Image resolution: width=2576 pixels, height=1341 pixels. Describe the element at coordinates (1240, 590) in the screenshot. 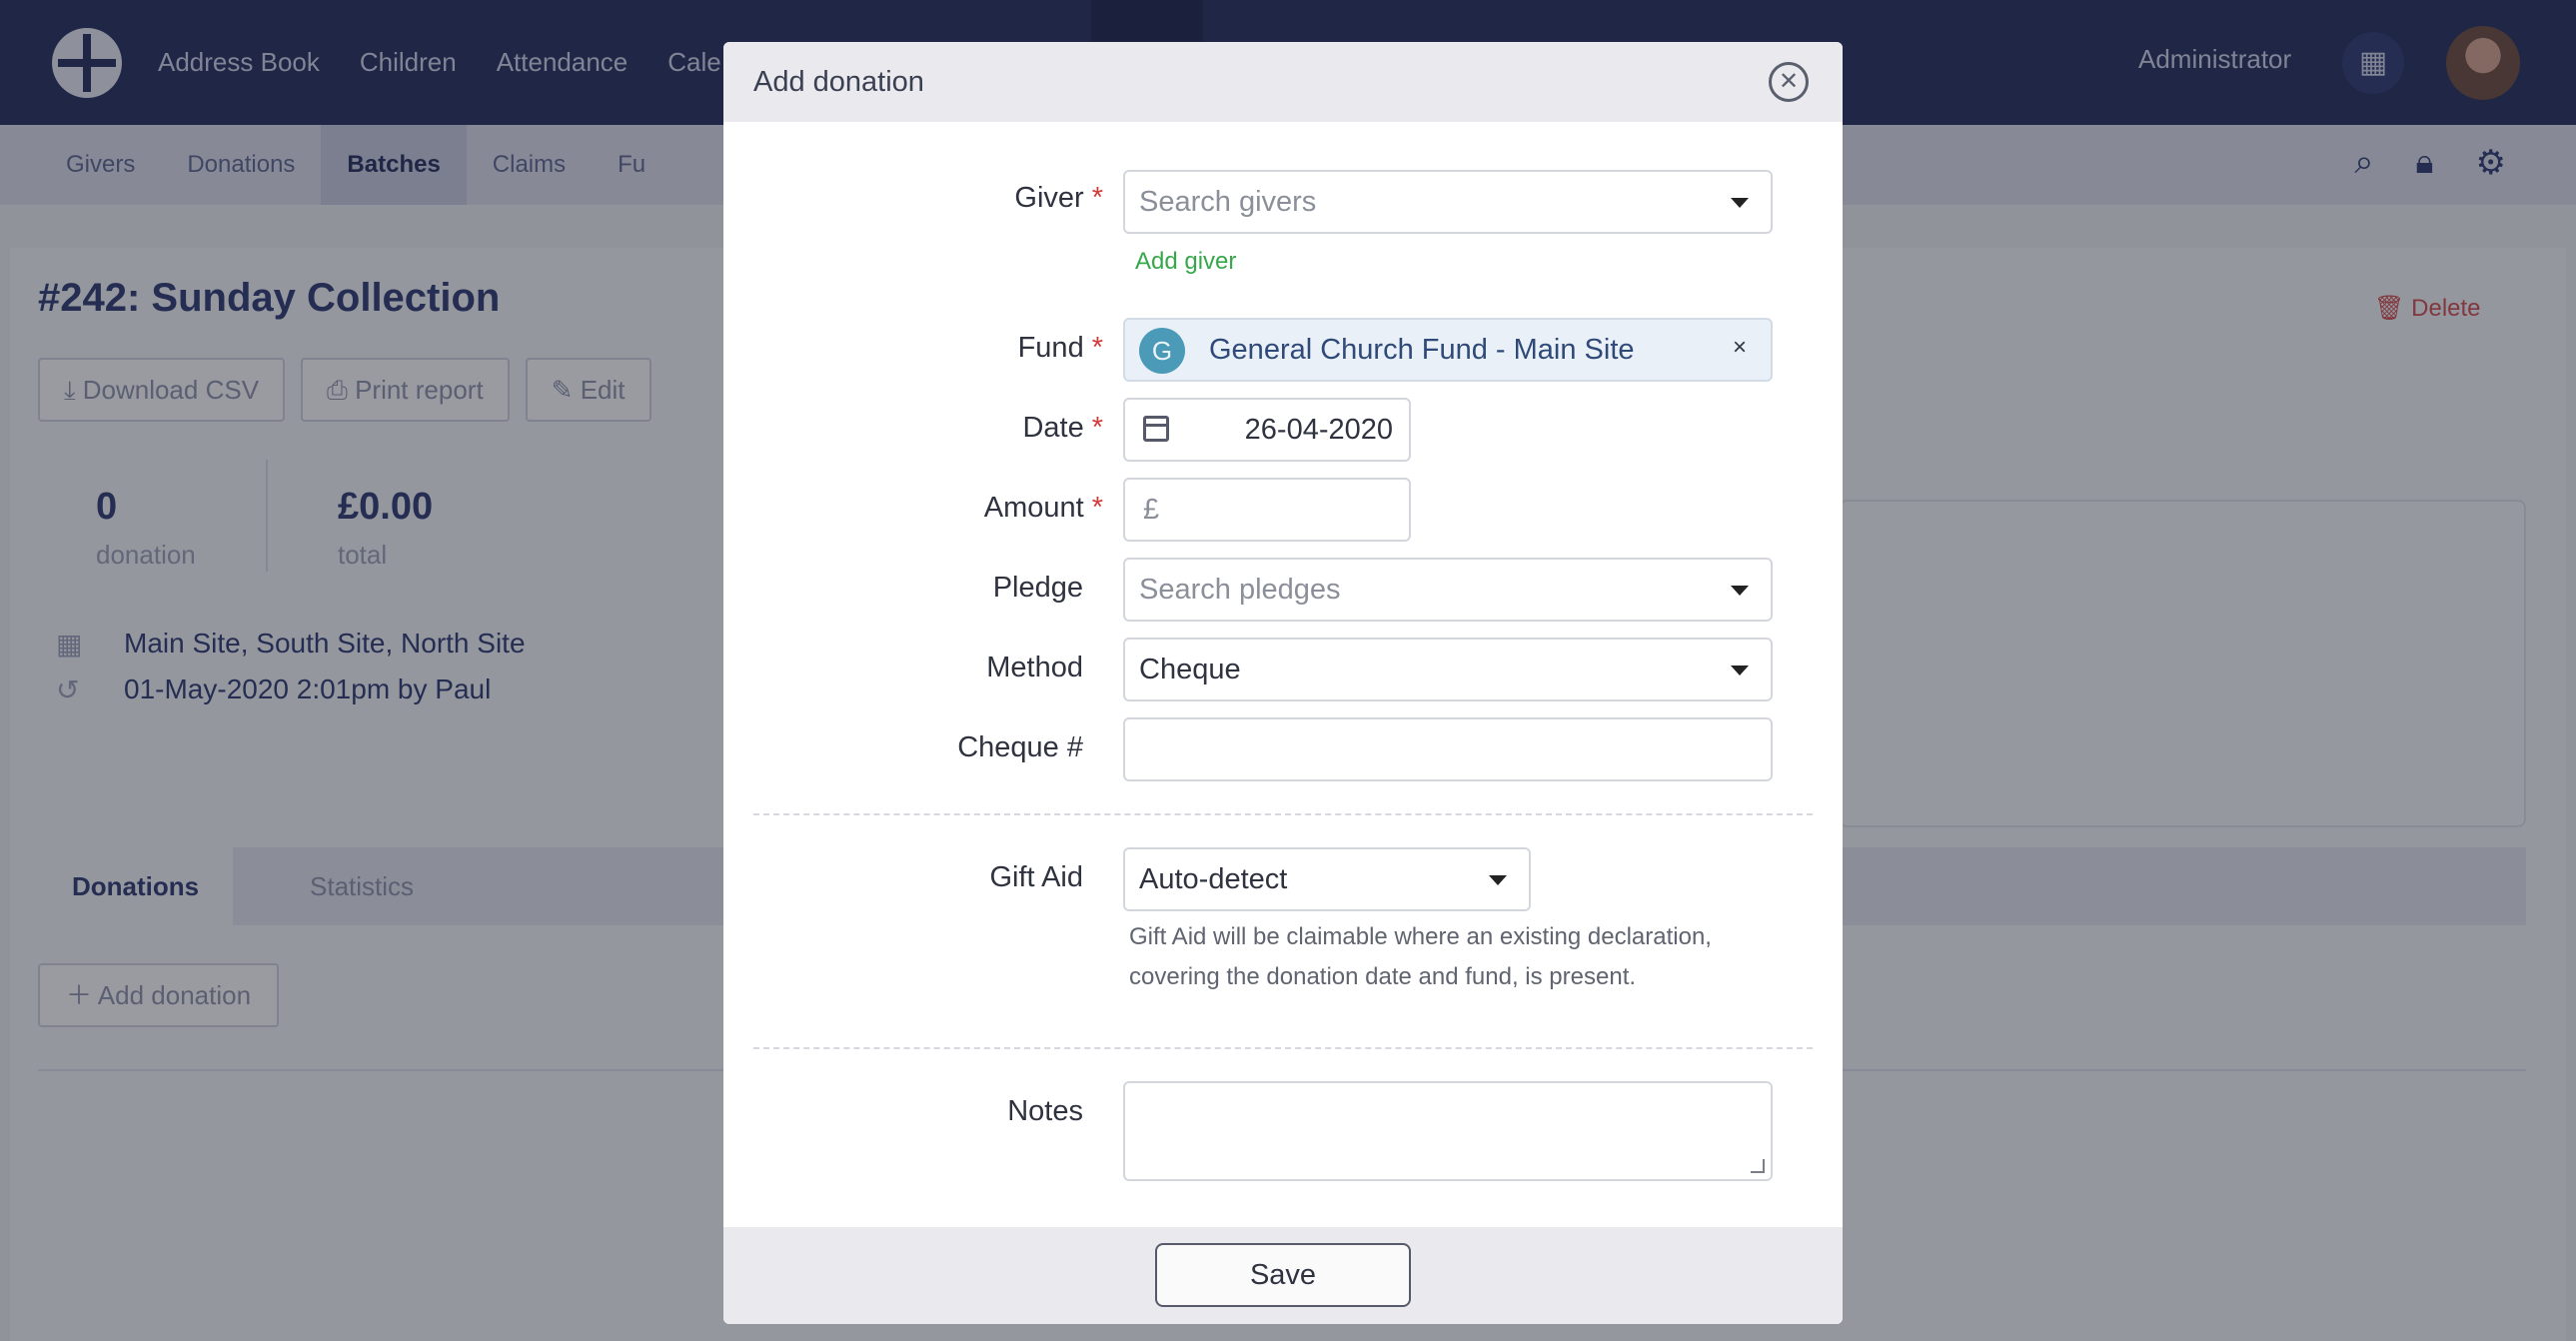

I see `pledge-placeholder: Search pledges` at that location.